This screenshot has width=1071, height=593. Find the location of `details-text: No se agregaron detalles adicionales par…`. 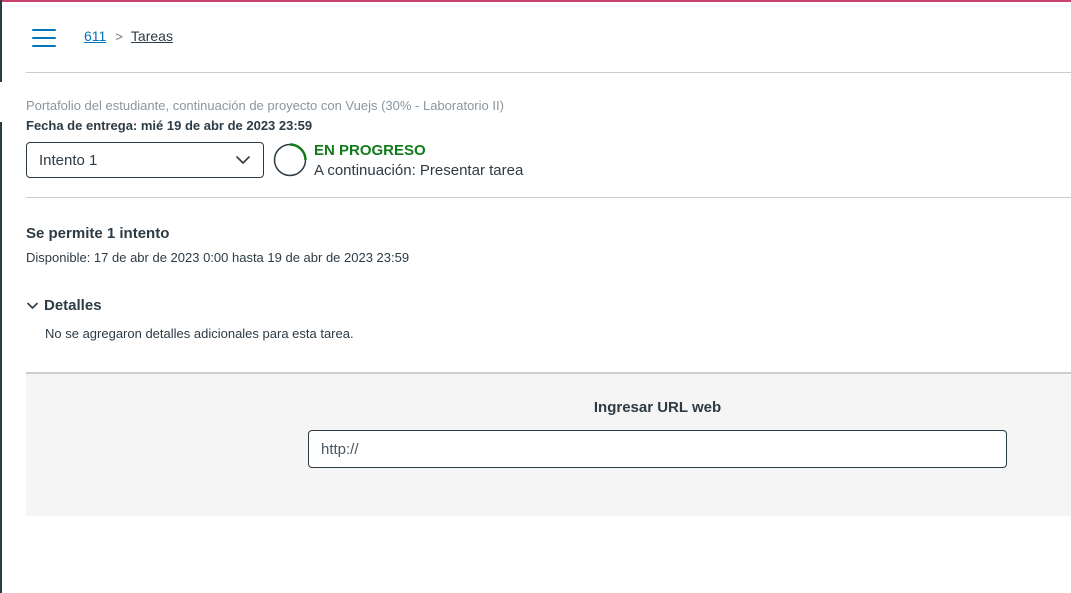

details-text: No se agregaron detalles adicionales par… is located at coordinates (199, 333).